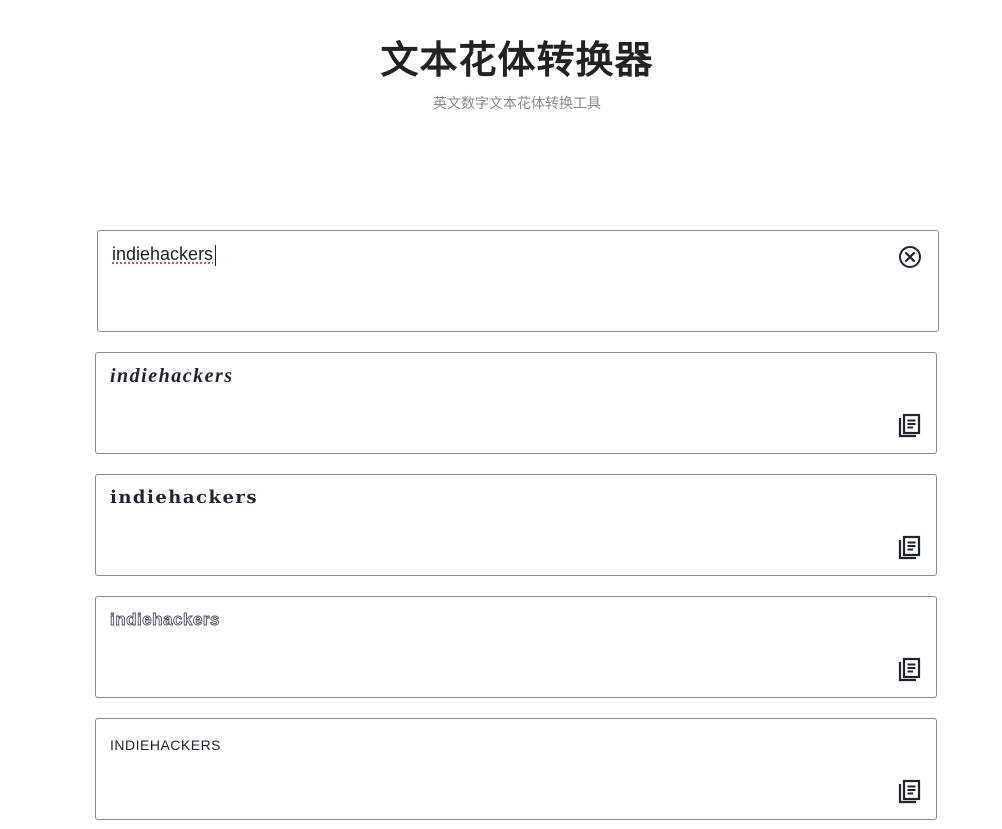  Describe the element at coordinates (518, 281) in the screenshot. I see `text-input: indiehackers` at that location.